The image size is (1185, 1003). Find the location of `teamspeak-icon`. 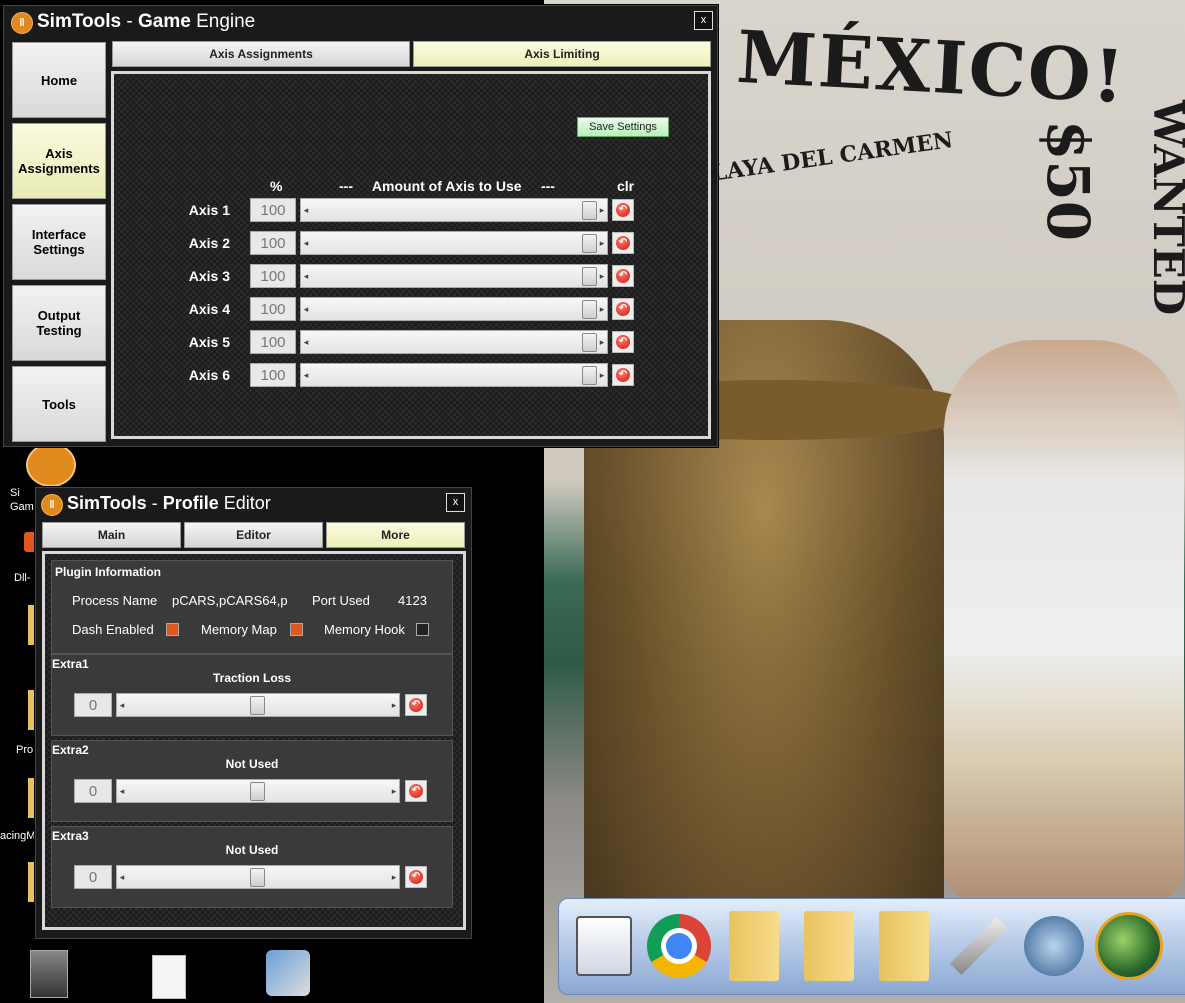

teamspeak-icon is located at coordinates (1054, 946).